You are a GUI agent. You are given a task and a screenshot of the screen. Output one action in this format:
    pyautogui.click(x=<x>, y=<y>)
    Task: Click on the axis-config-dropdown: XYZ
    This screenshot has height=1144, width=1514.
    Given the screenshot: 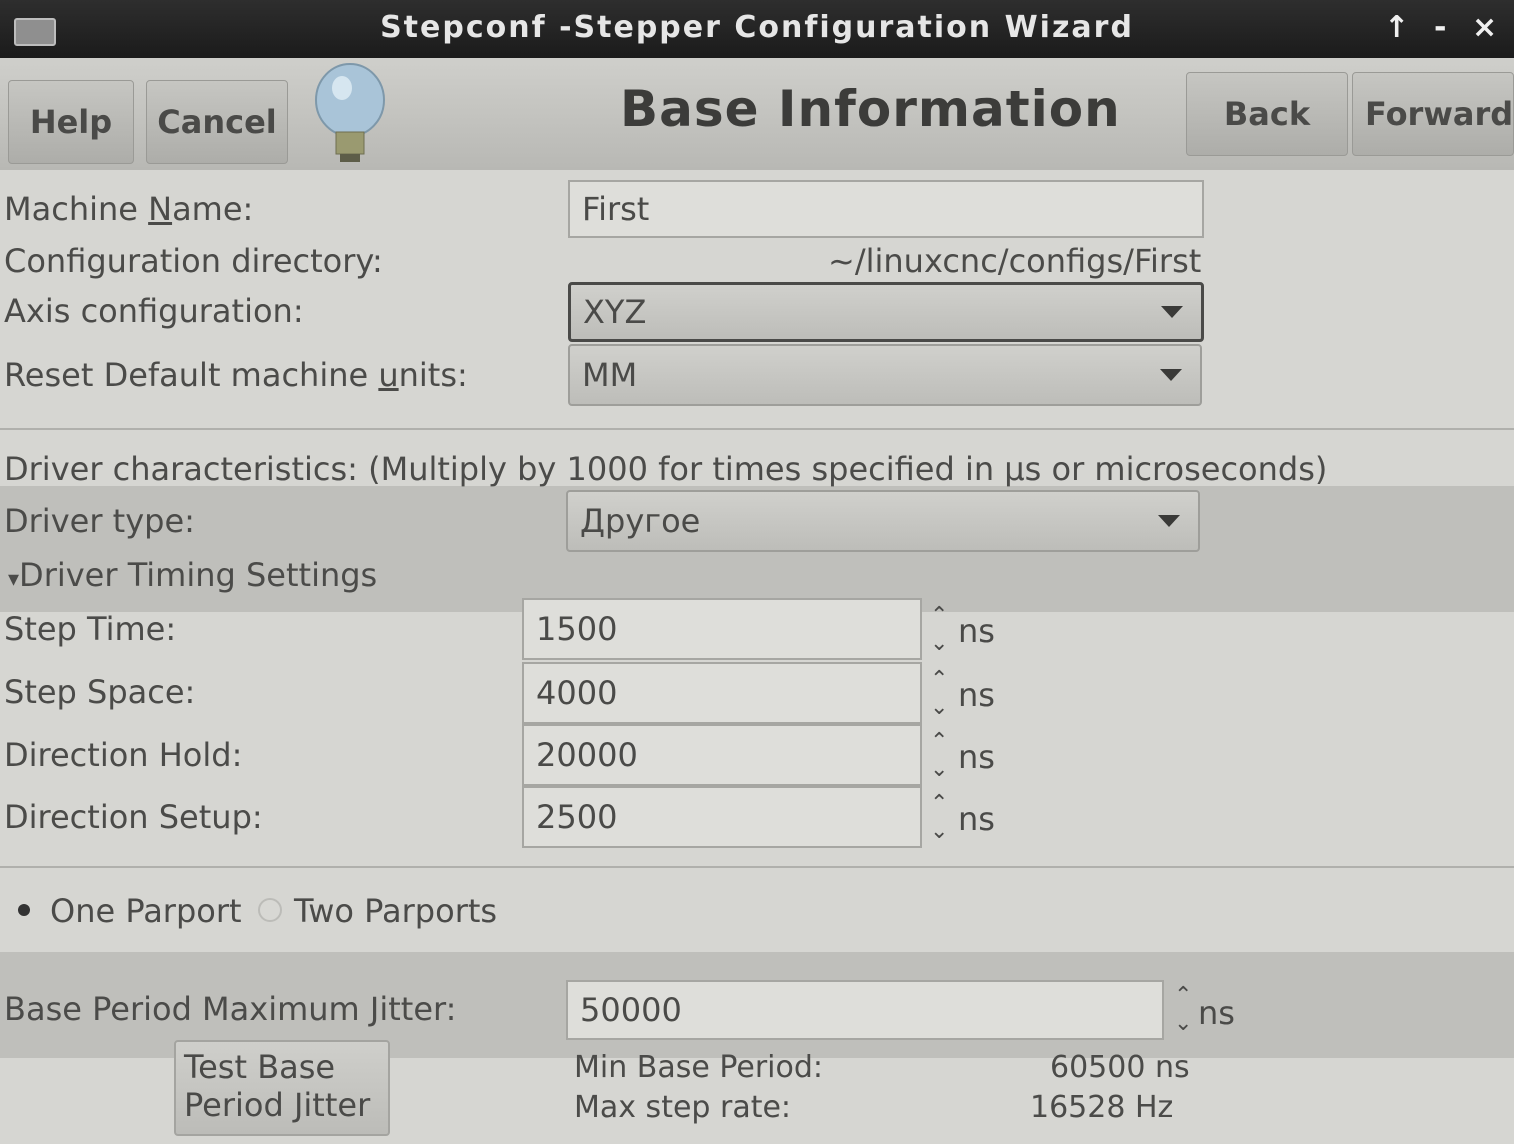 What is the action you would take?
    pyautogui.click(x=886, y=312)
    